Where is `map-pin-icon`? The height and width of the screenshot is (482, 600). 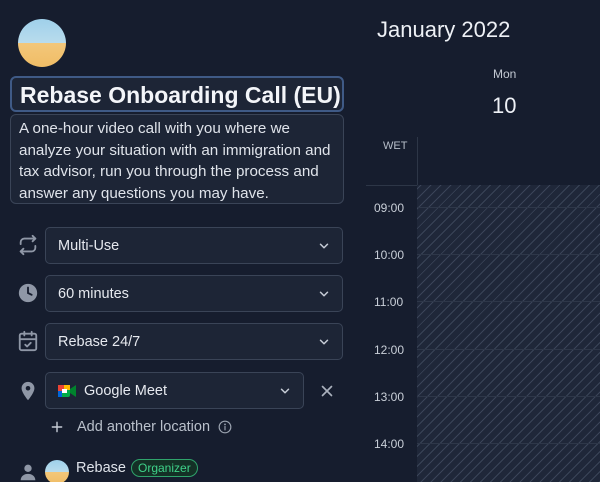 map-pin-icon is located at coordinates (28, 391).